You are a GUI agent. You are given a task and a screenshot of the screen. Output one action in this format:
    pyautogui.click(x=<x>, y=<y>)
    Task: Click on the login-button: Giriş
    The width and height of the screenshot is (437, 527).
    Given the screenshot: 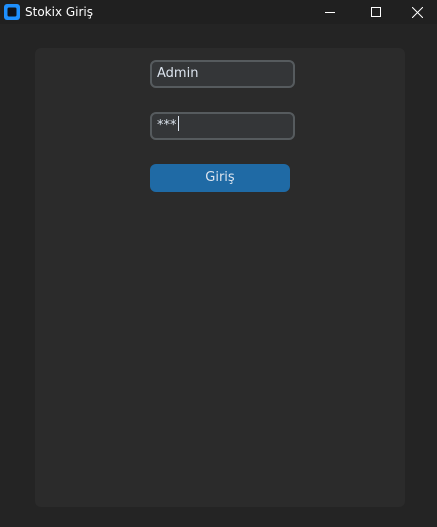 What is the action you would take?
    pyautogui.click(x=220, y=178)
    